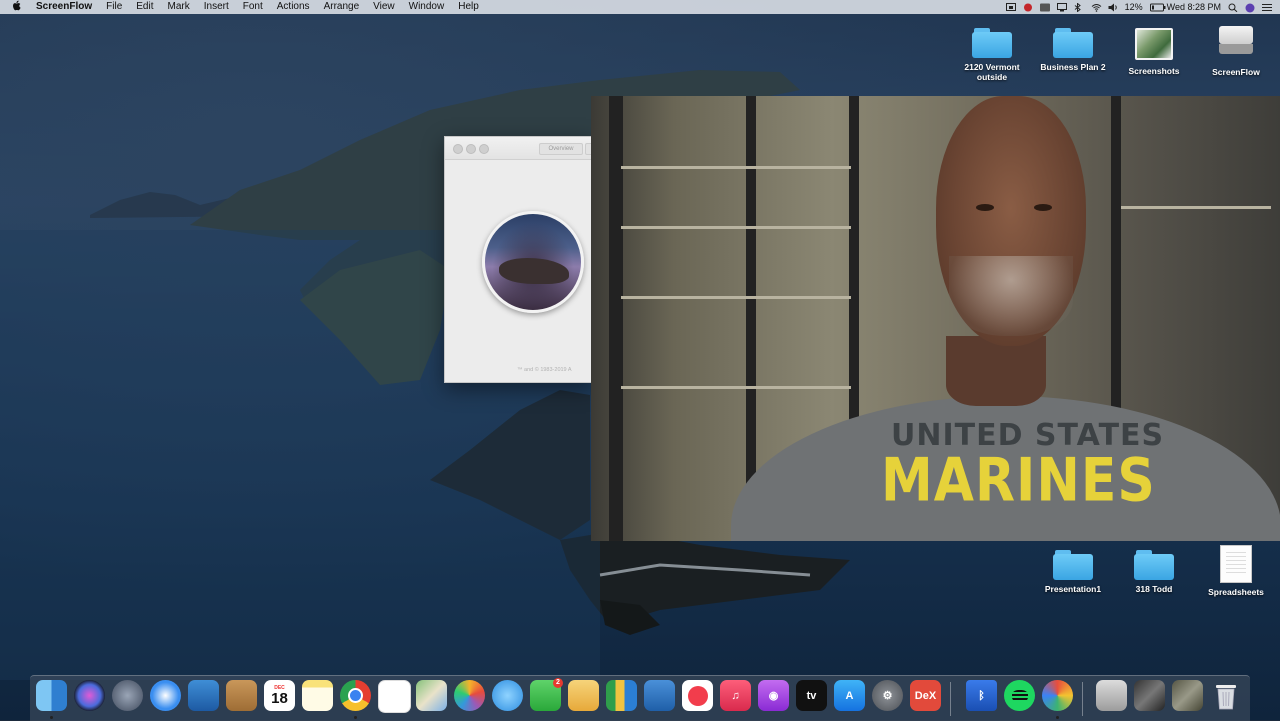  I want to click on desktop-item-label: Spreadsheets, so click(1236, 592).